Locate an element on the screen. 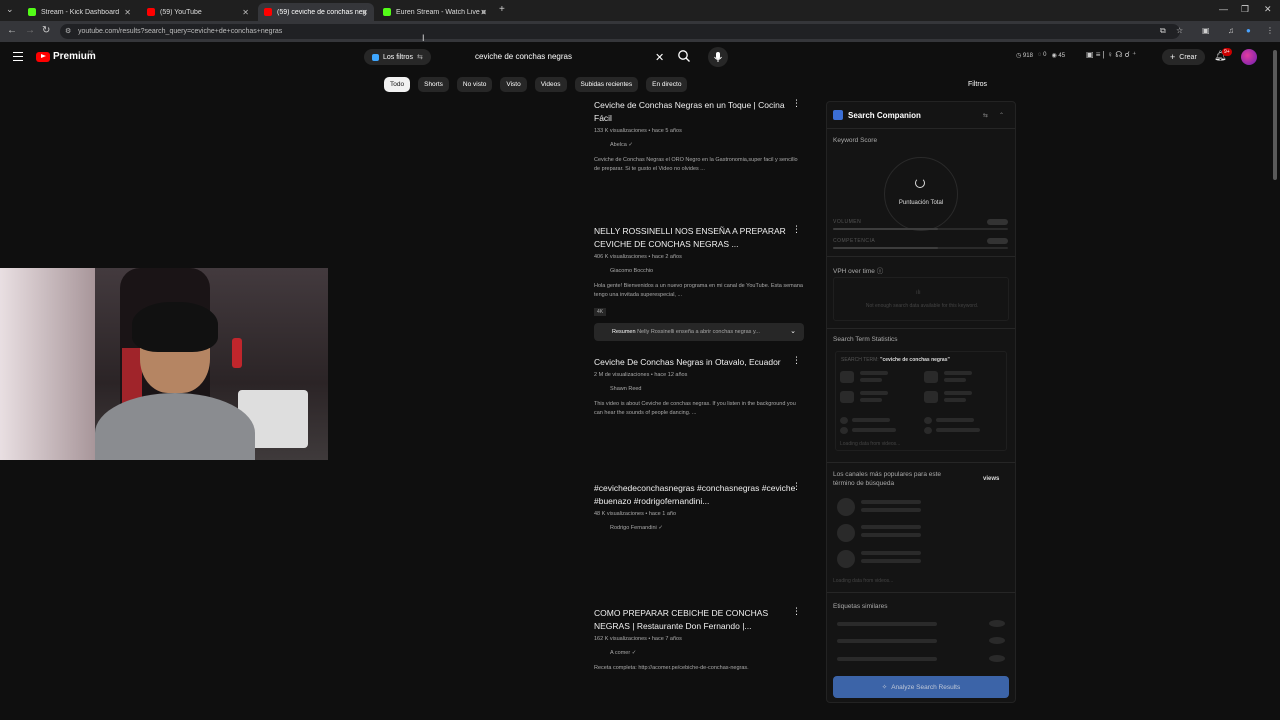  tab-search-results: (59) ceviche de conchas negras ✕ is located at coordinates (316, 12).